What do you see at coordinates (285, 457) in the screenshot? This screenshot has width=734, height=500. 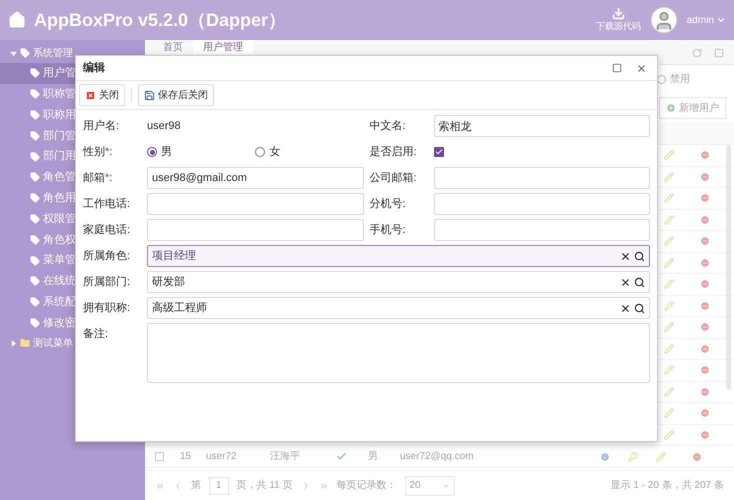 I see `table-cell-text: 汪海平` at bounding box center [285, 457].